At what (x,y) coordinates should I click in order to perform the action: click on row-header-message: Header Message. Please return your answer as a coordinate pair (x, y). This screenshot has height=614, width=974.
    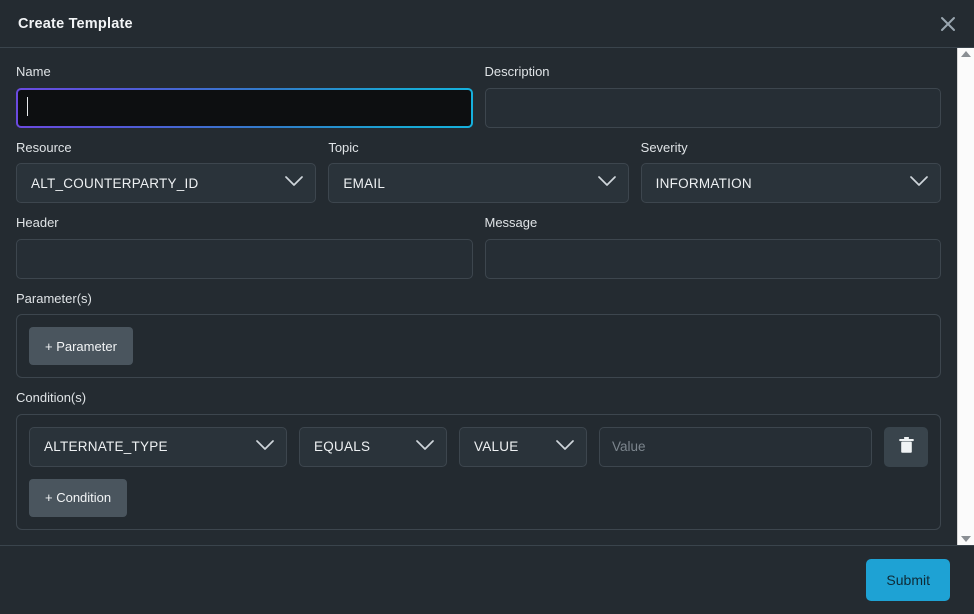
    Looking at the image, I should click on (478, 247).